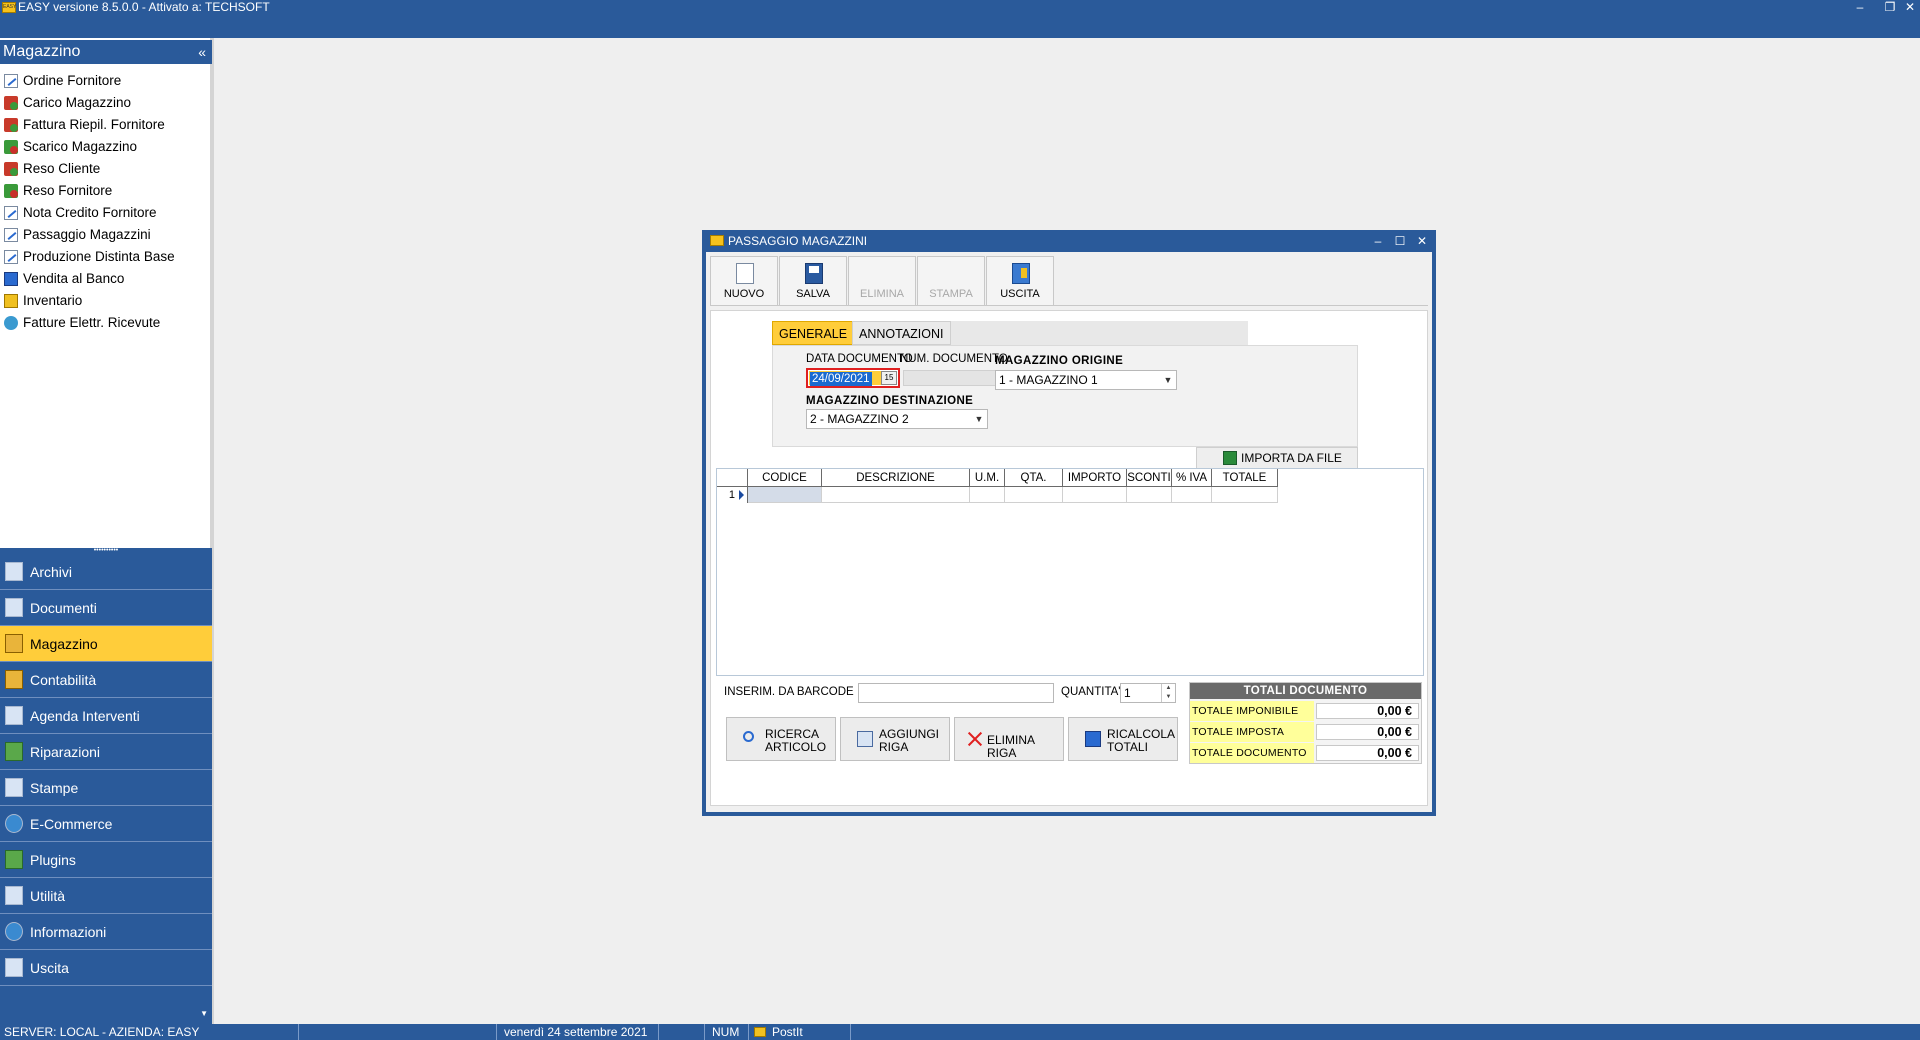 Image resolution: width=1920 pixels, height=1040 pixels. Describe the element at coordinates (106, 932) in the screenshot. I see `nav-informazioni: Informazioni` at that location.